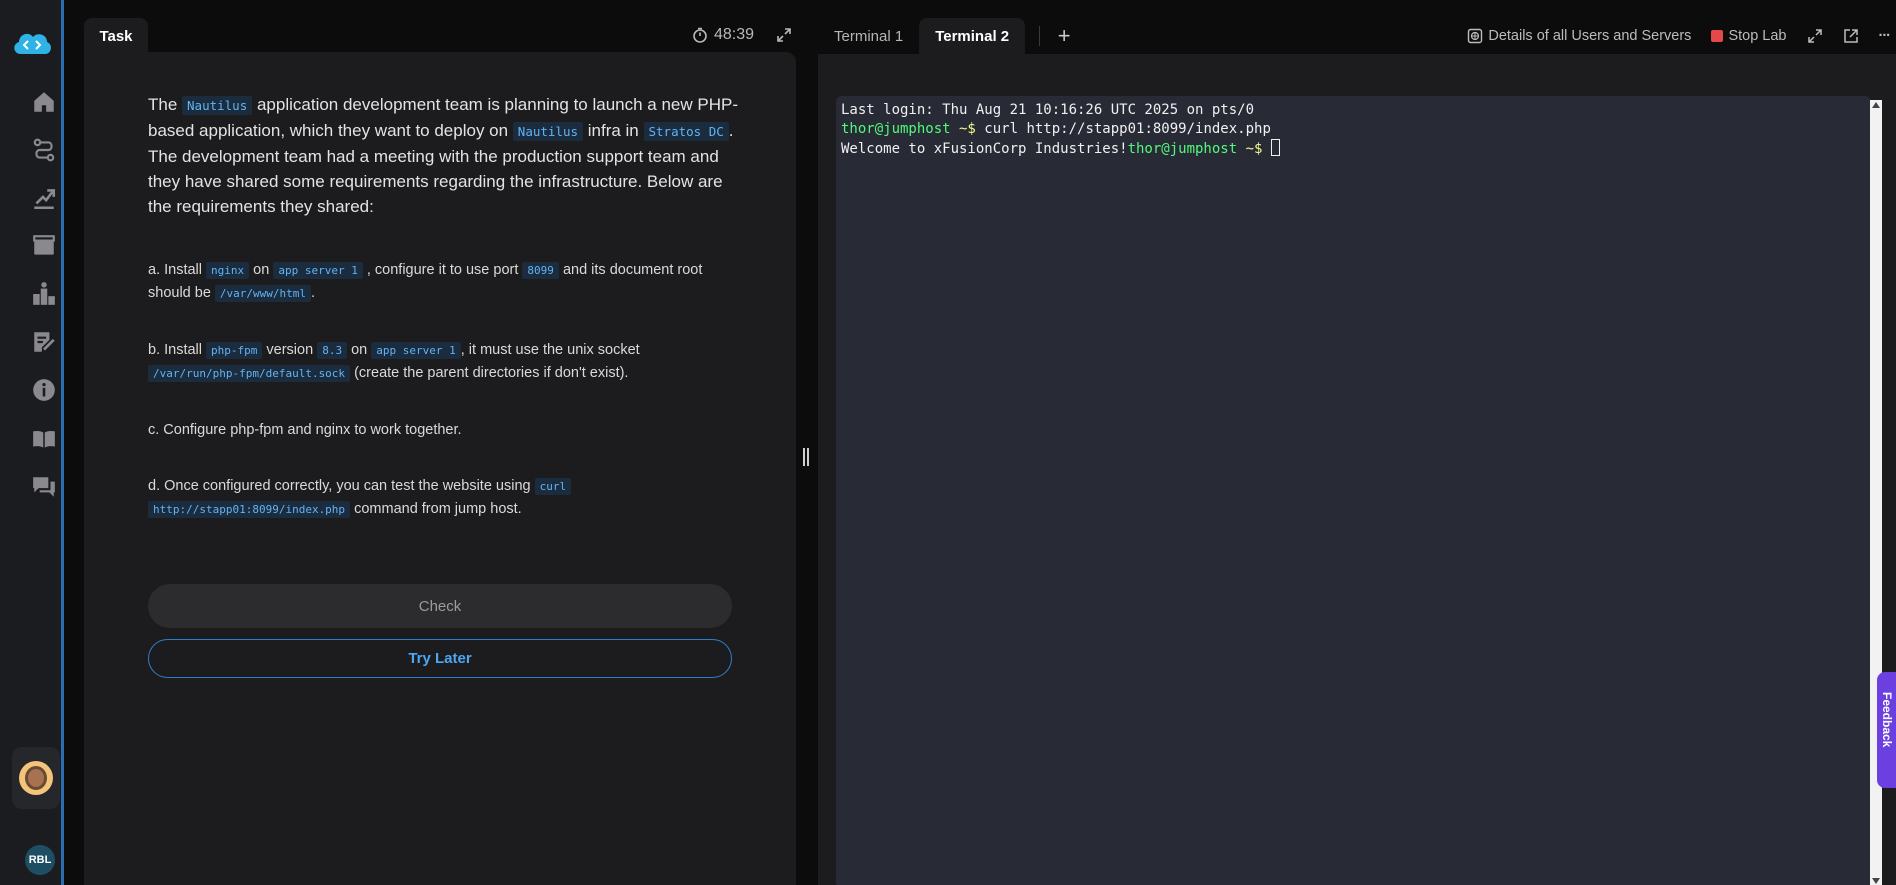 The height and width of the screenshot is (885, 1896). What do you see at coordinates (40, 860) in the screenshot?
I see `user-initials-badge: RBL` at bounding box center [40, 860].